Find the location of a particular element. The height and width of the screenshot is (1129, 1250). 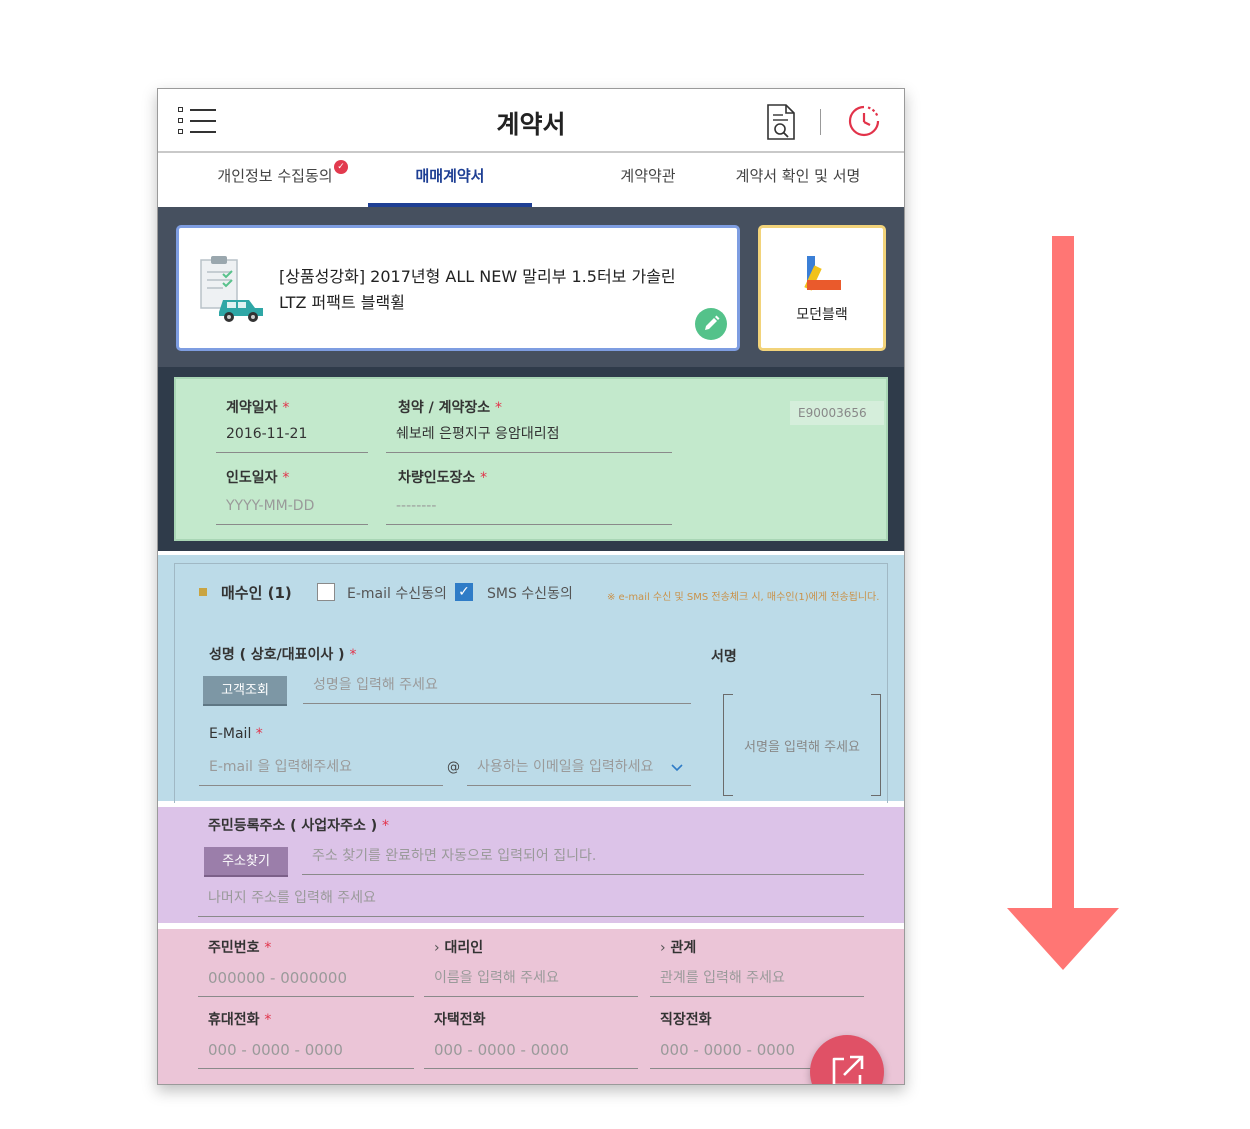

email-consent-label: E-mail 수신동의 is located at coordinates (397, 594).